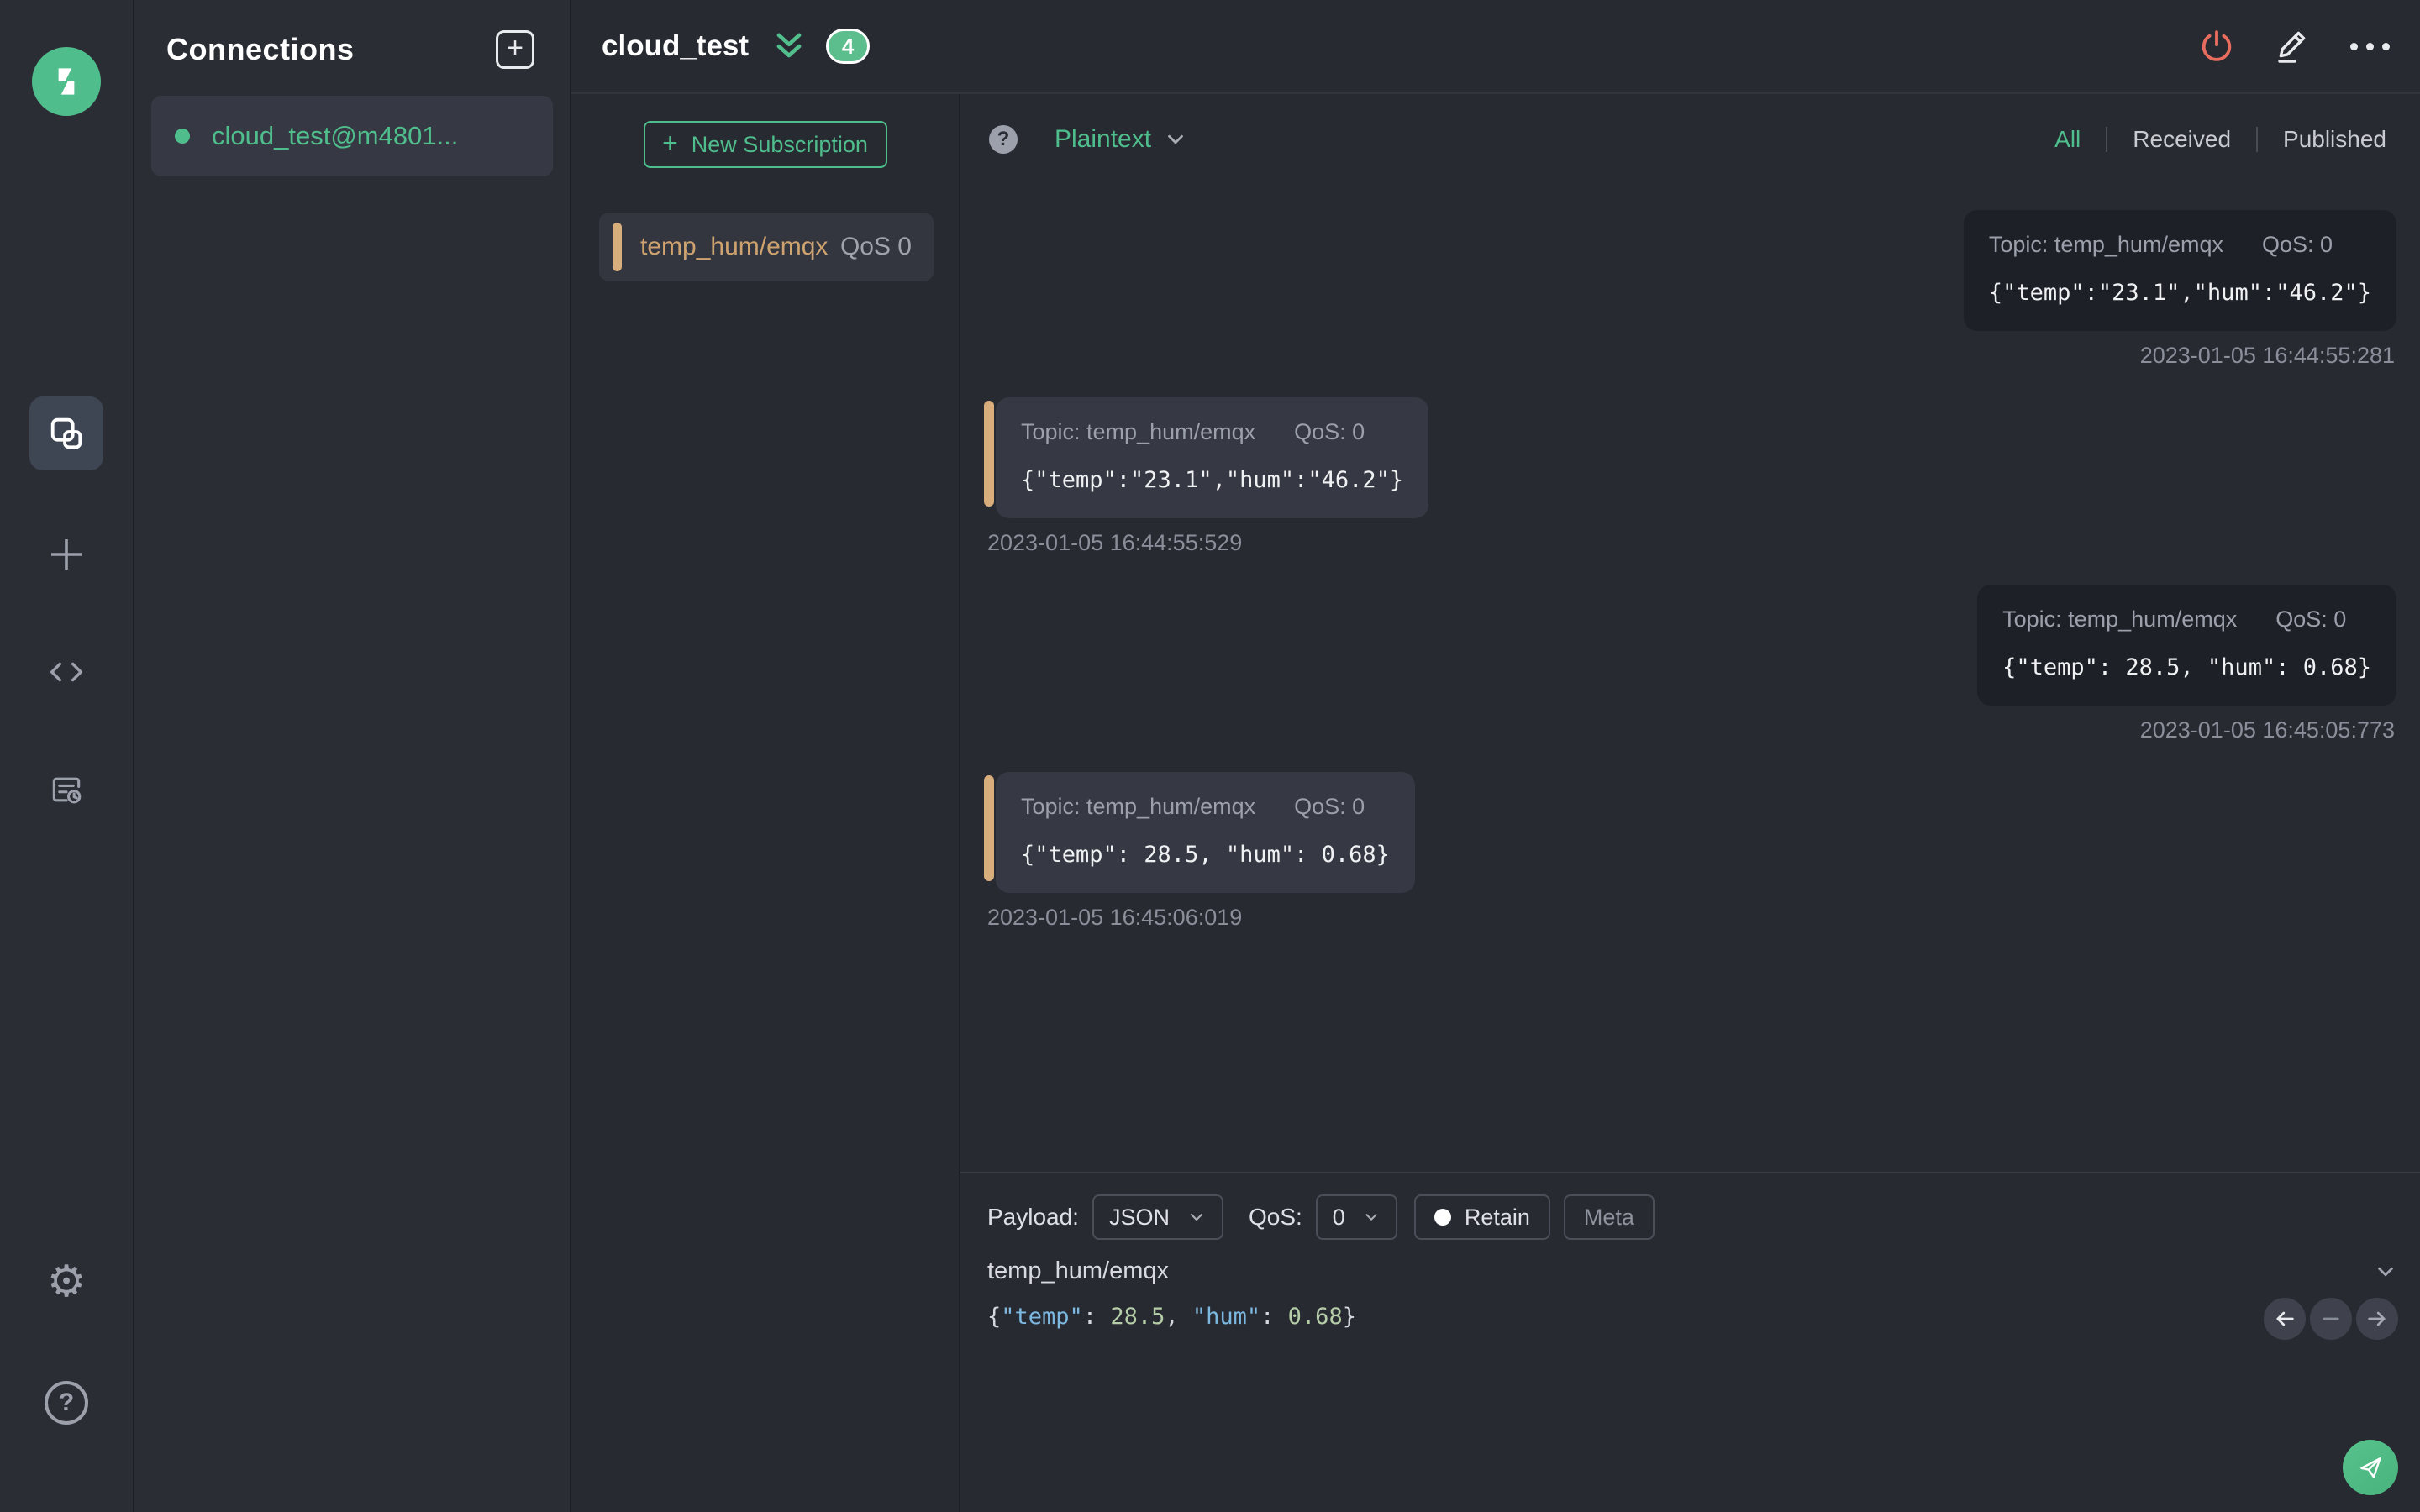 This screenshot has height=1512, width=2420. I want to click on message-timestamp: 2023-01-05 16:45:06:019, so click(1115, 917).